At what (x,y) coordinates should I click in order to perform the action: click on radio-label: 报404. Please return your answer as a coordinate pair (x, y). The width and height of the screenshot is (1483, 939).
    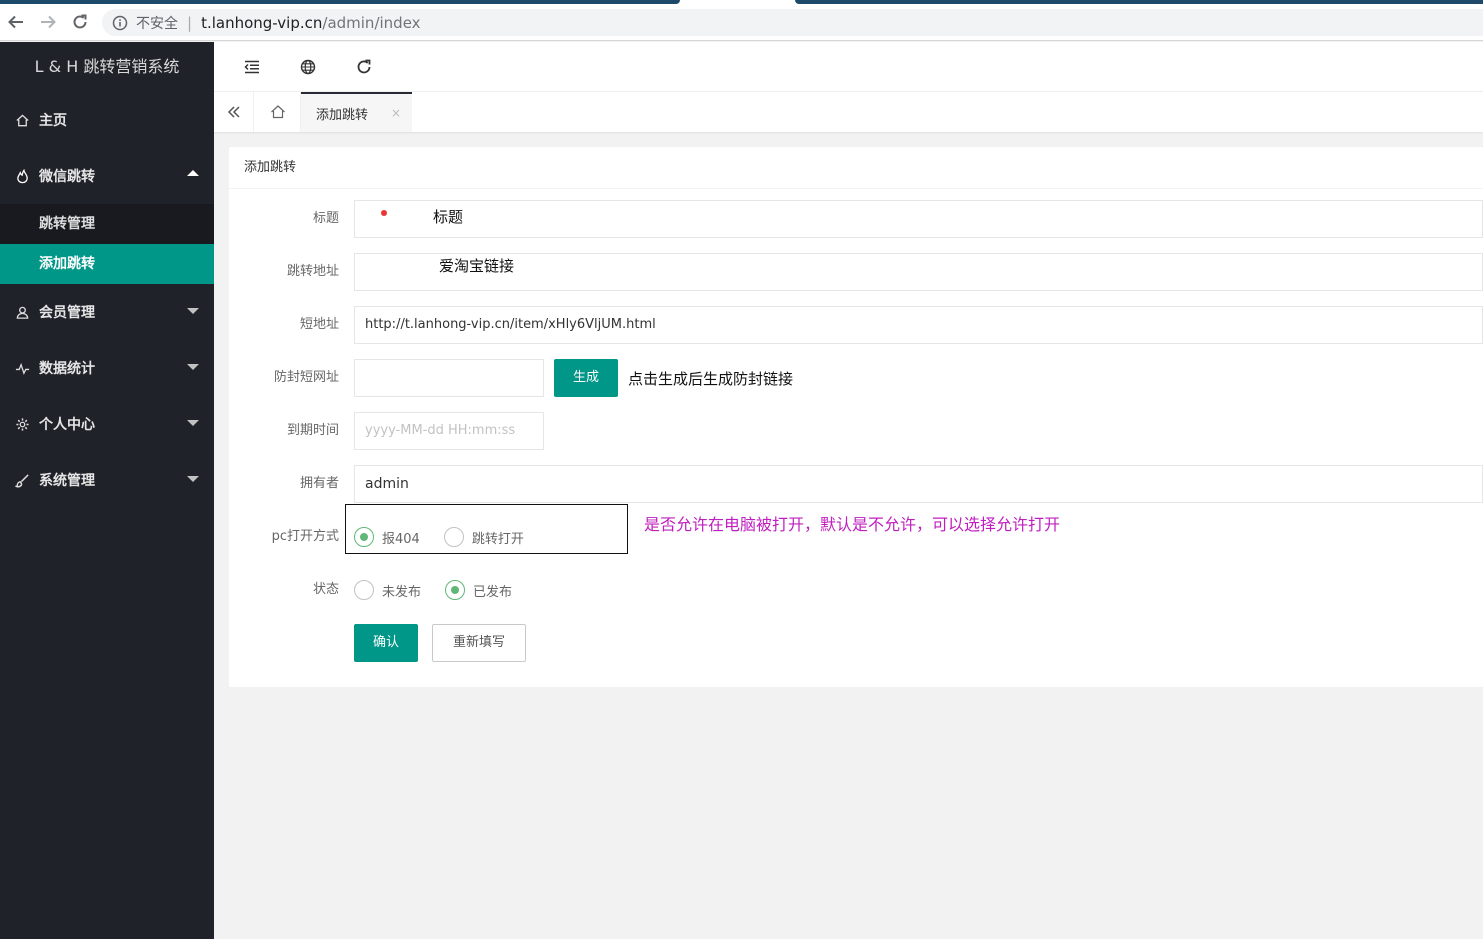
    Looking at the image, I should click on (401, 539).